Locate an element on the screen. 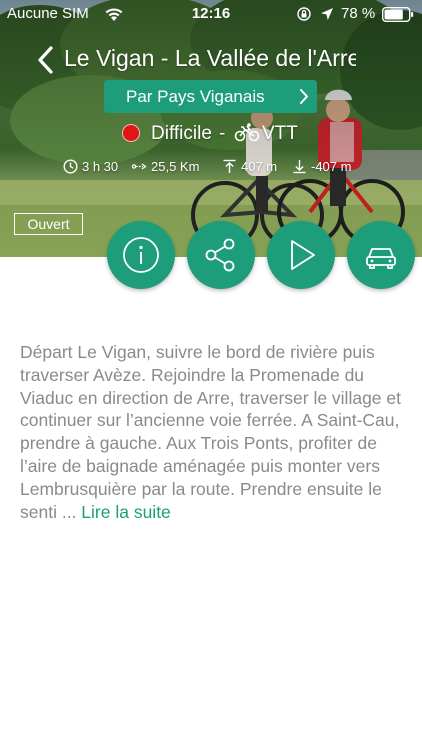 The width and height of the screenshot is (422, 750). author-button: Par Pays Viganais is located at coordinates (210, 96).